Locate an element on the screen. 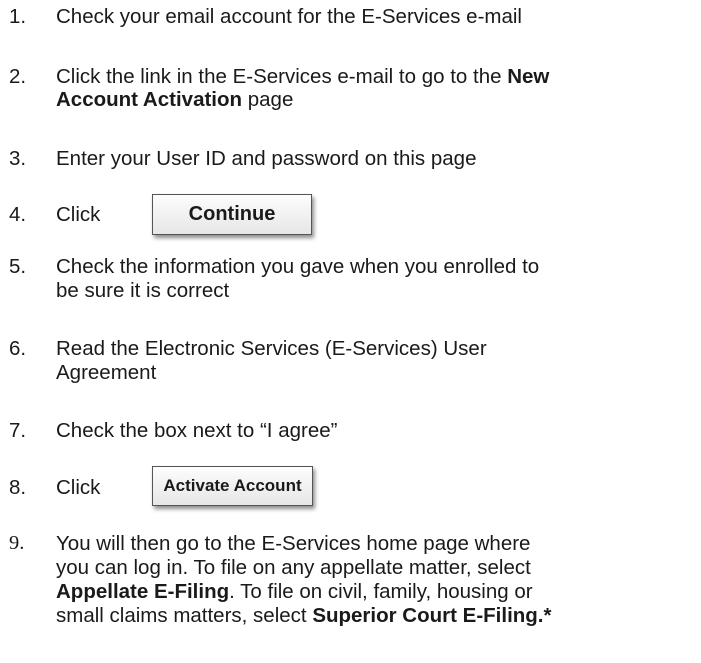  step-text-line-2: Account Activation page is located at coordinates (174, 99).